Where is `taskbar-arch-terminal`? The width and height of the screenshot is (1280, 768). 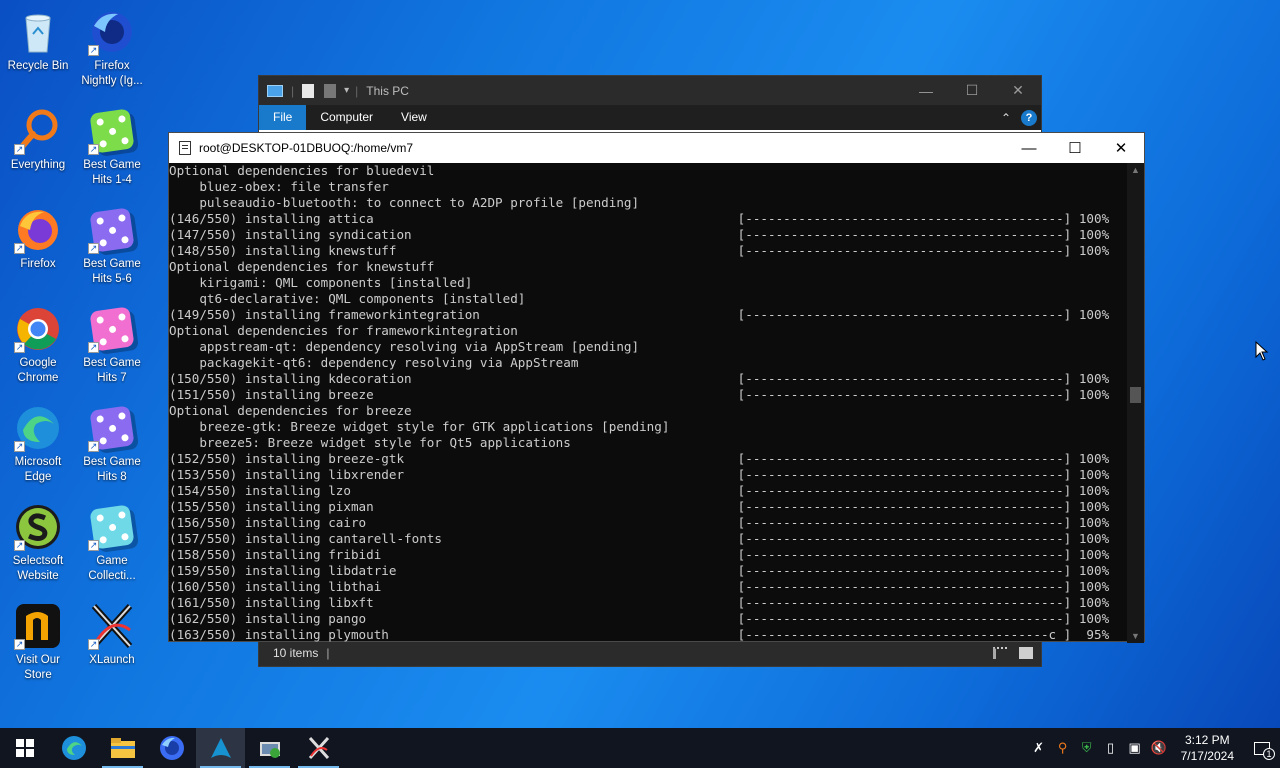 taskbar-arch-terminal is located at coordinates (220, 748).